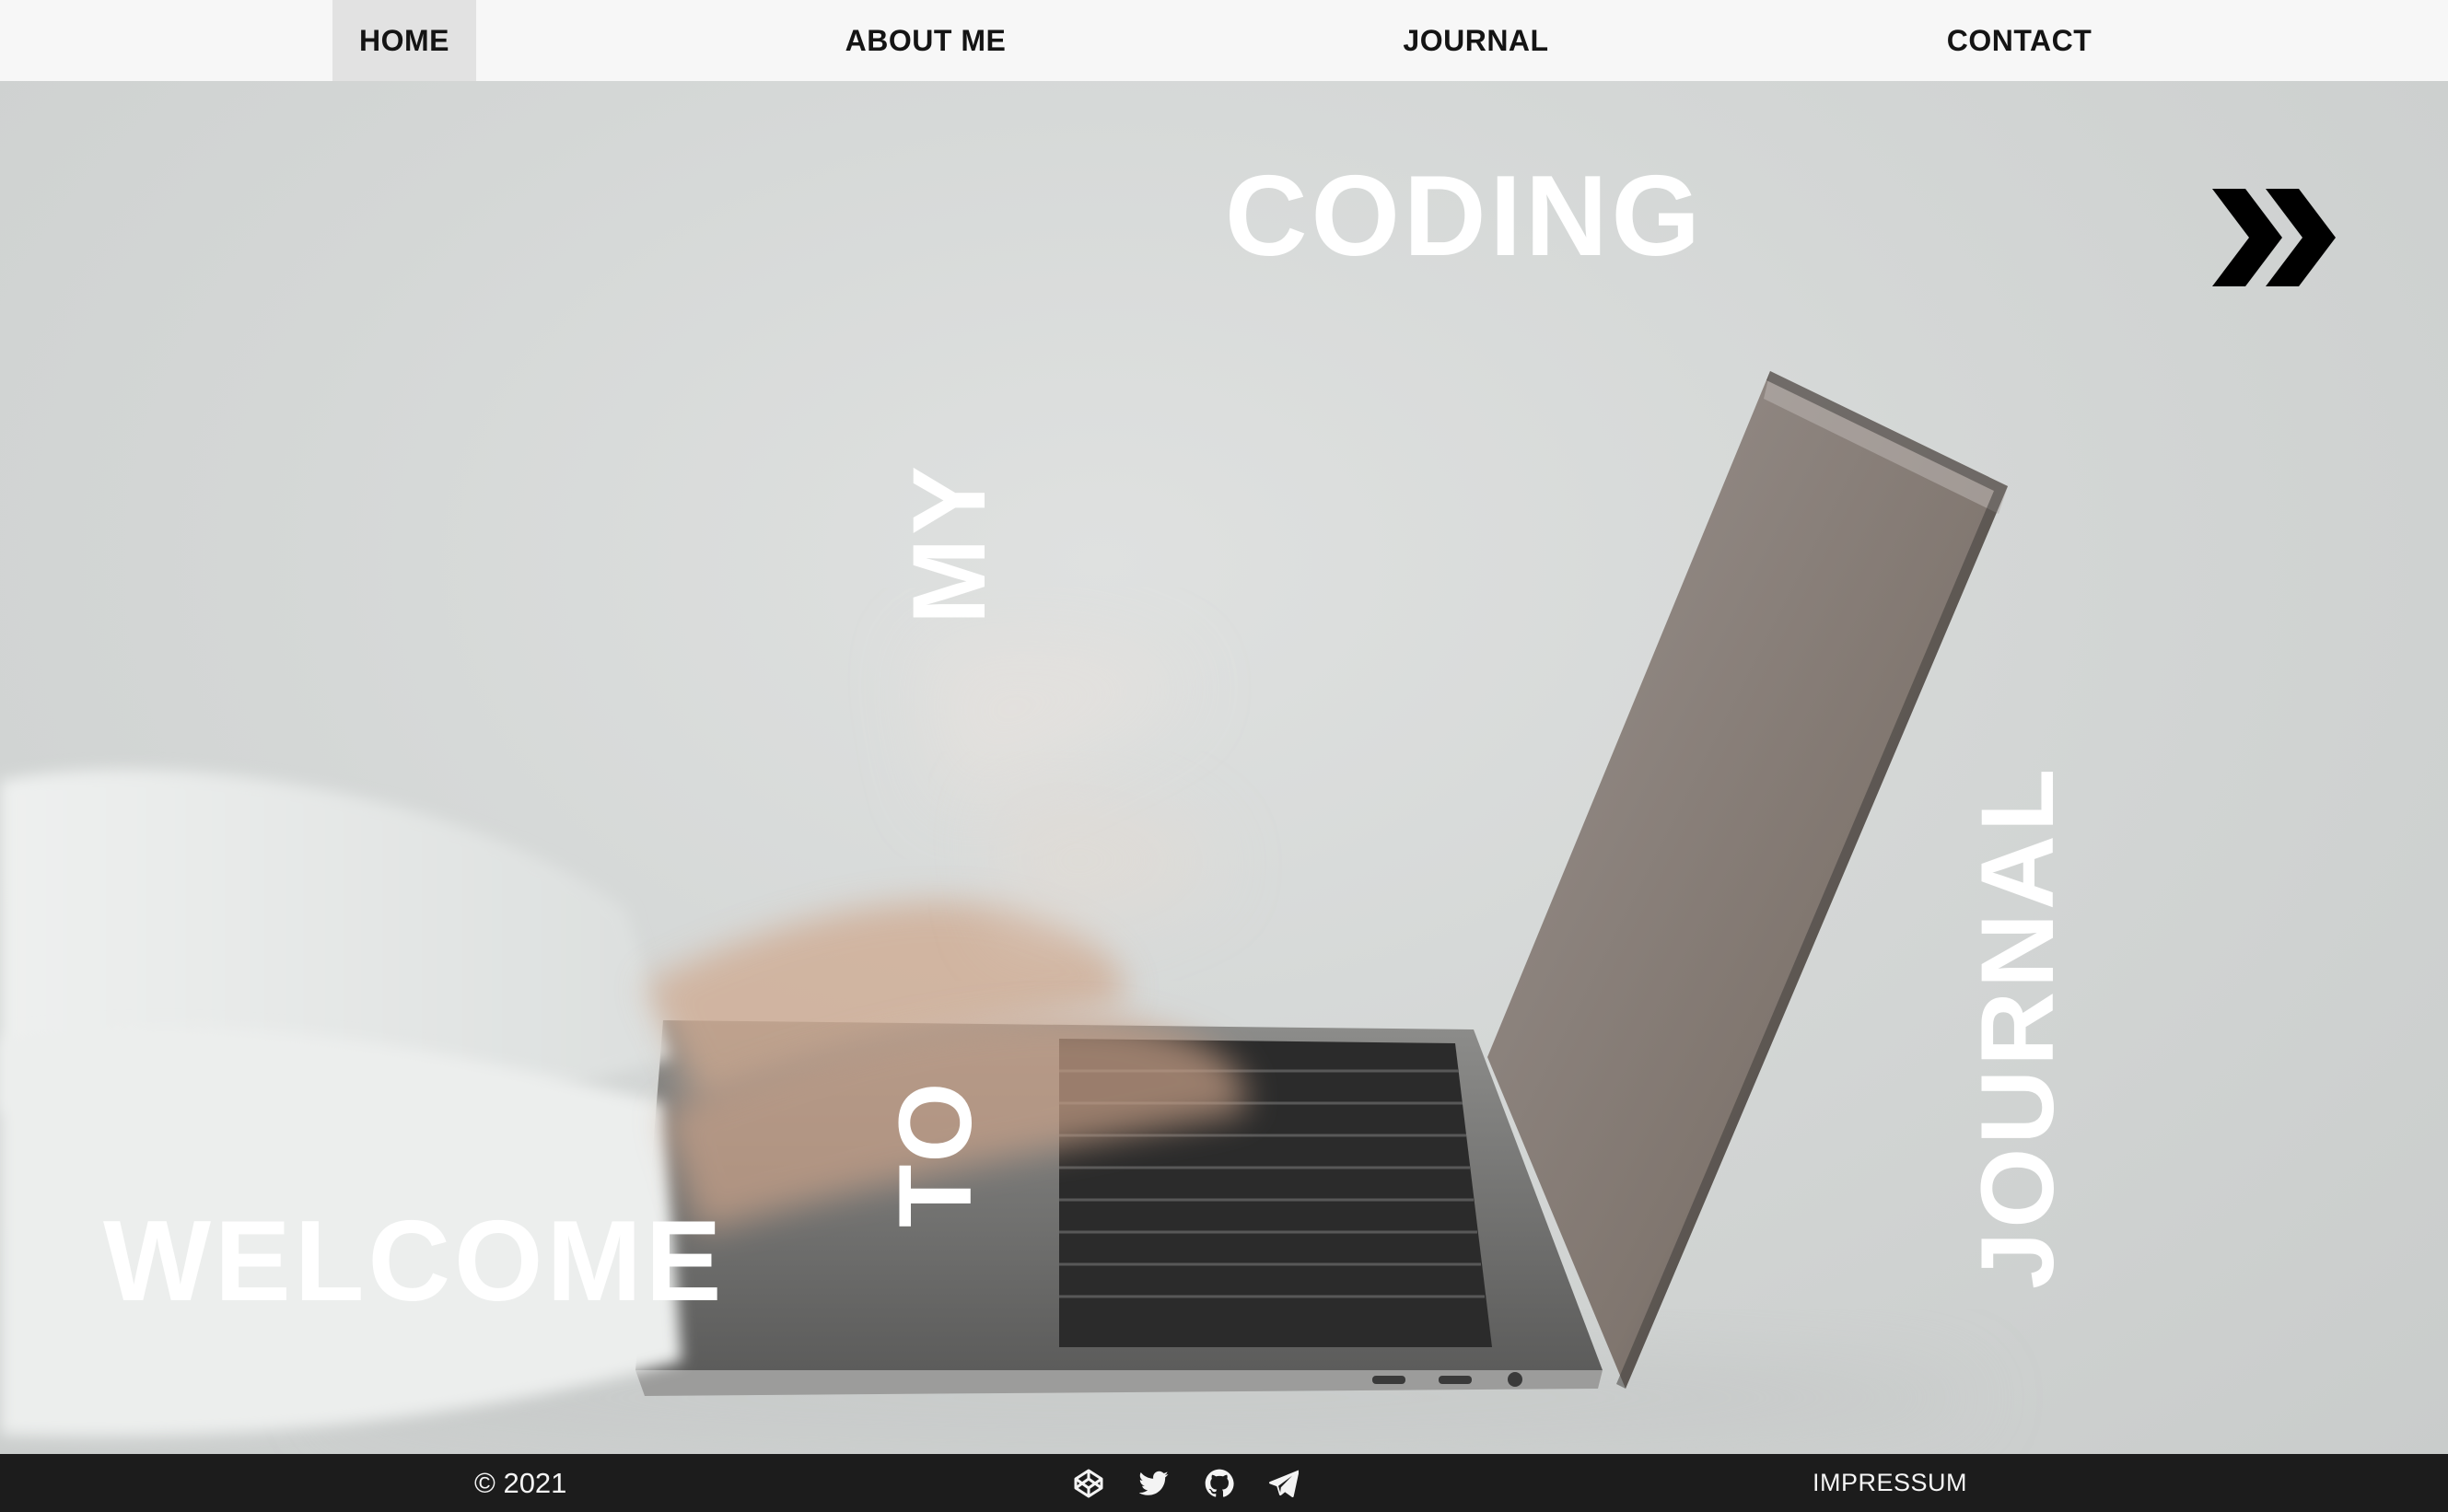 The image size is (2448, 1512). I want to click on copyright-text: © 2021, so click(520, 1483).